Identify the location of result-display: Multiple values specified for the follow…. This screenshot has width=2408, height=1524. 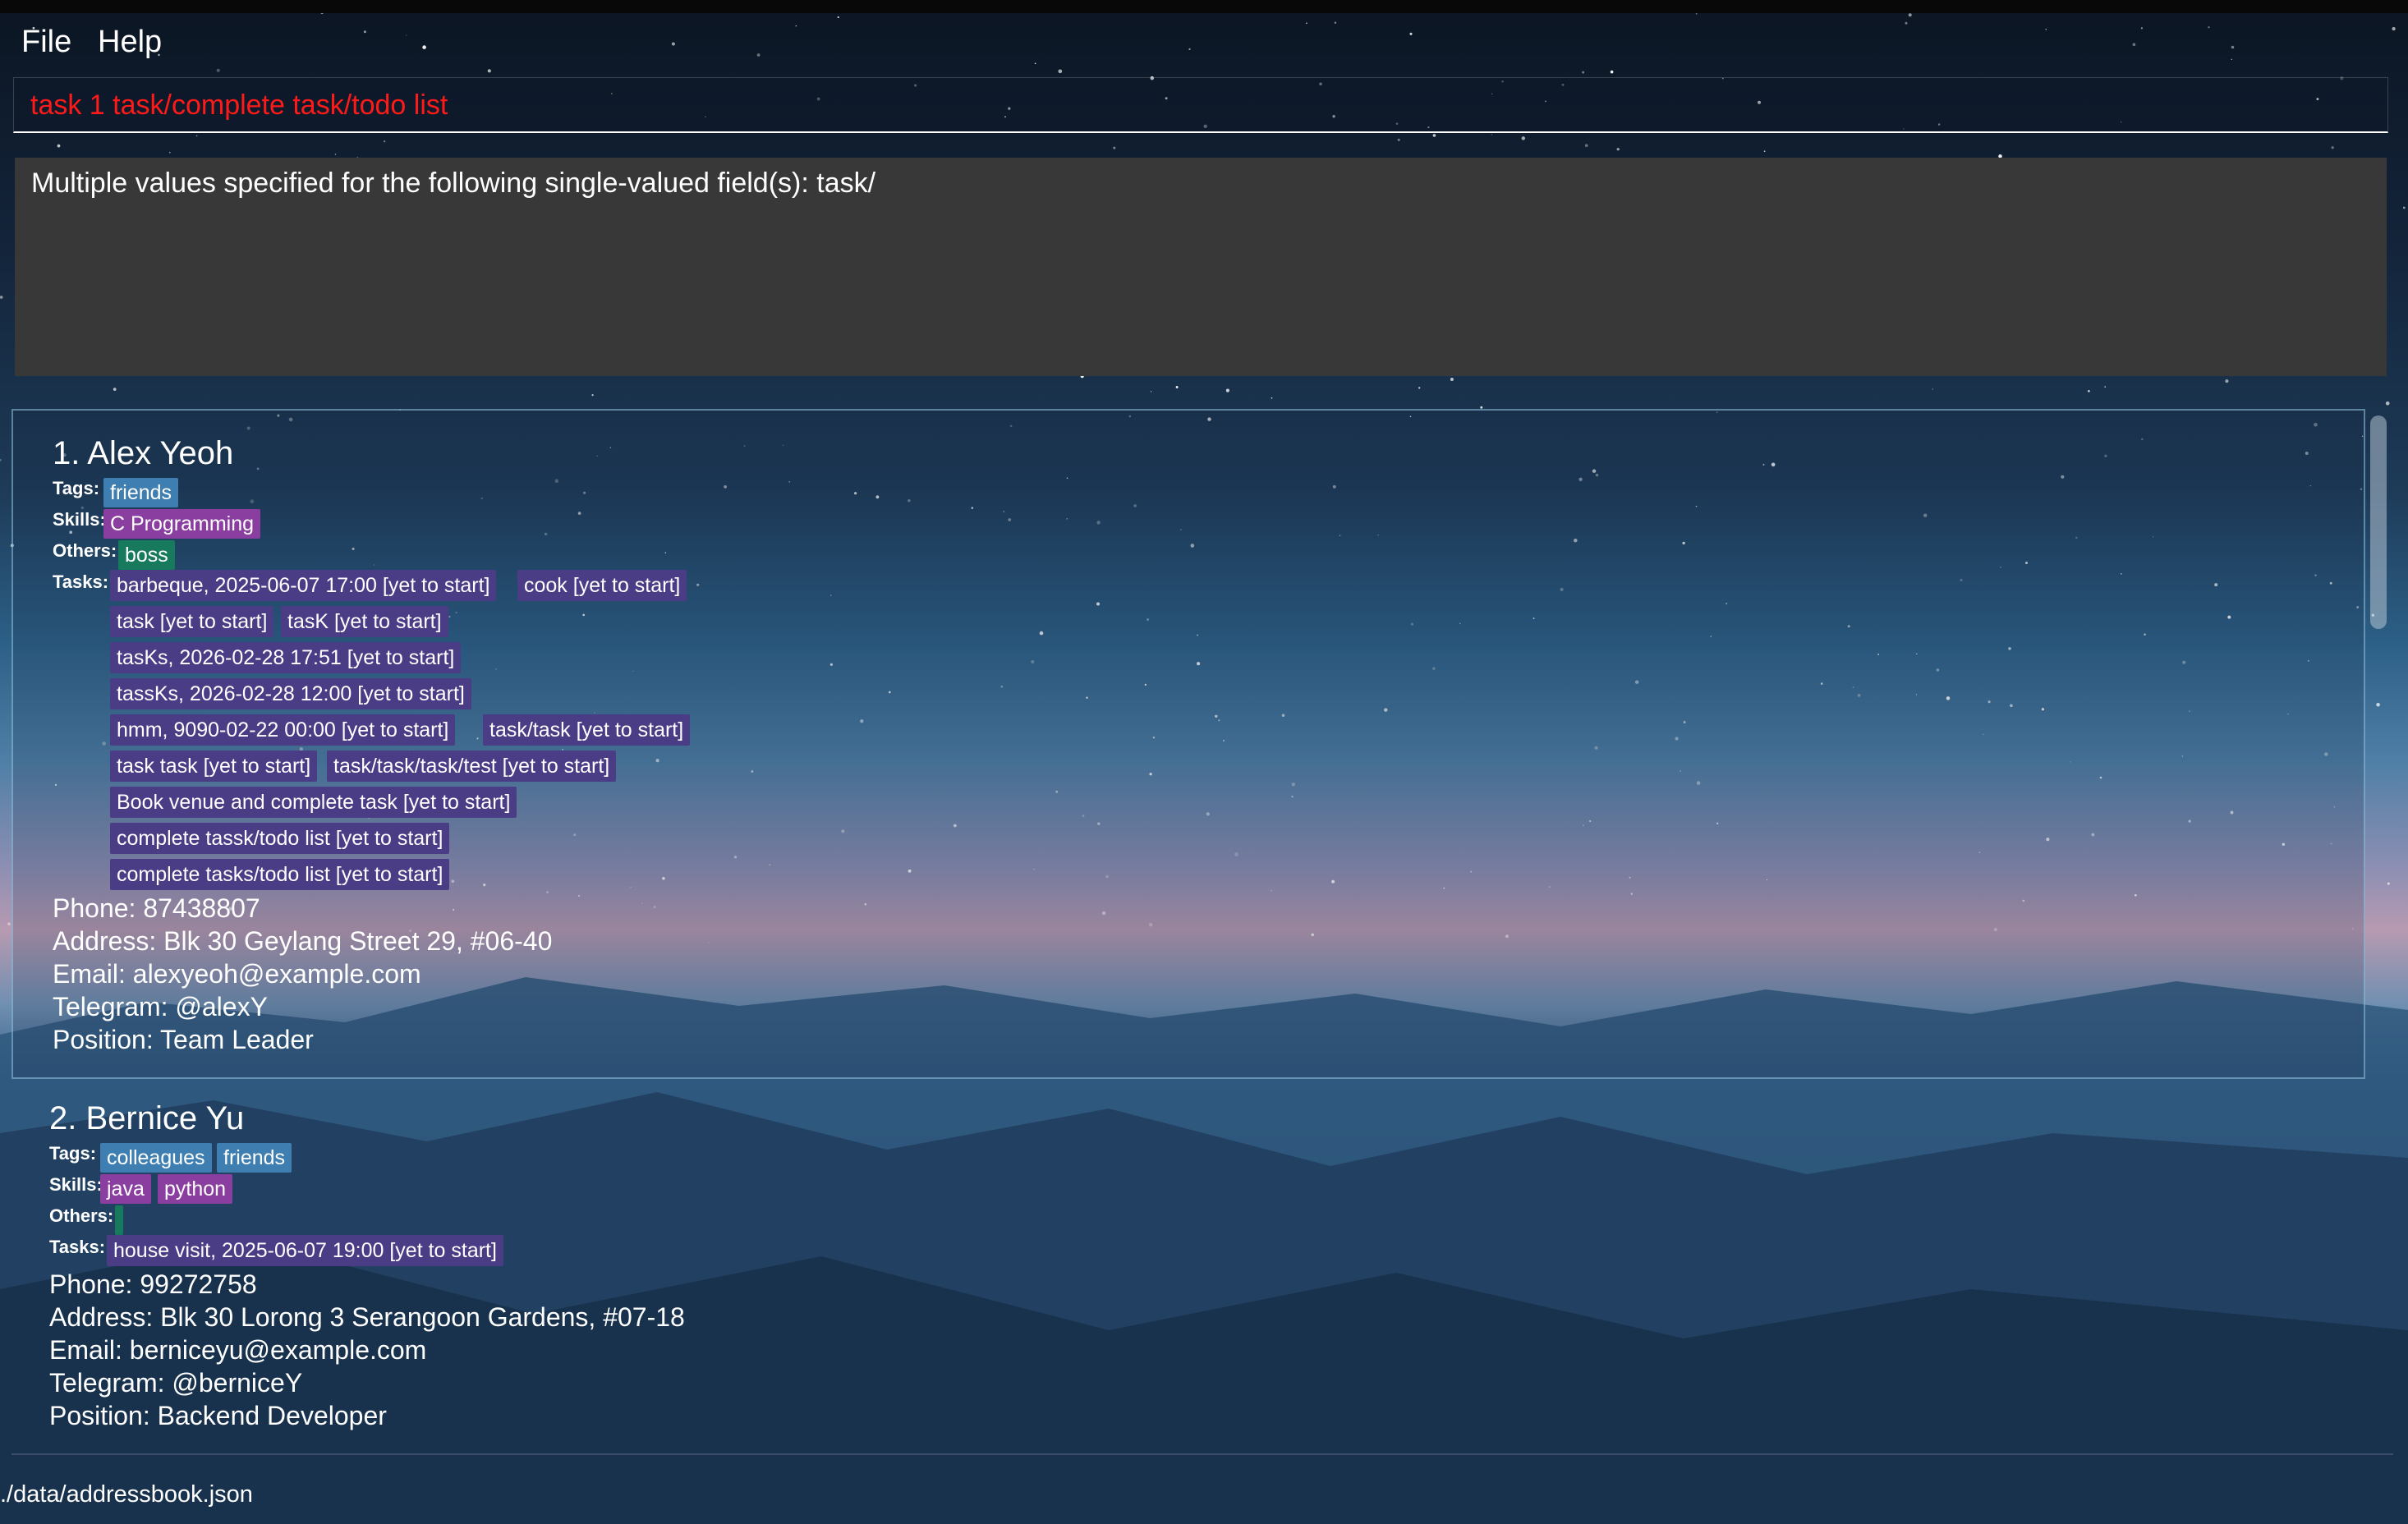
(1201, 267).